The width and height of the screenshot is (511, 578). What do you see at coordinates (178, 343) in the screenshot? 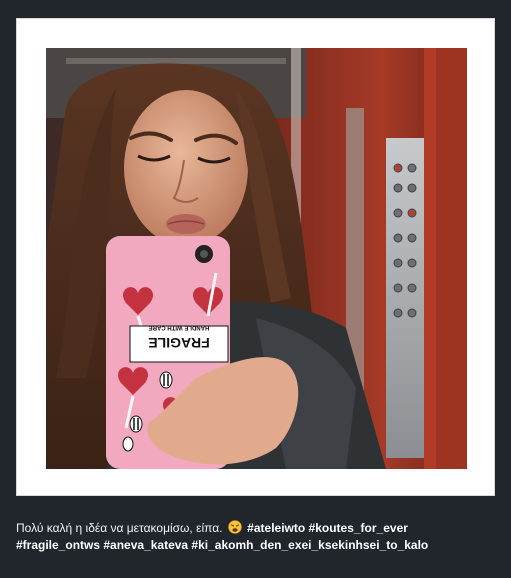
I see `sticker-title: FRAGILE` at bounding box center [178, 343].